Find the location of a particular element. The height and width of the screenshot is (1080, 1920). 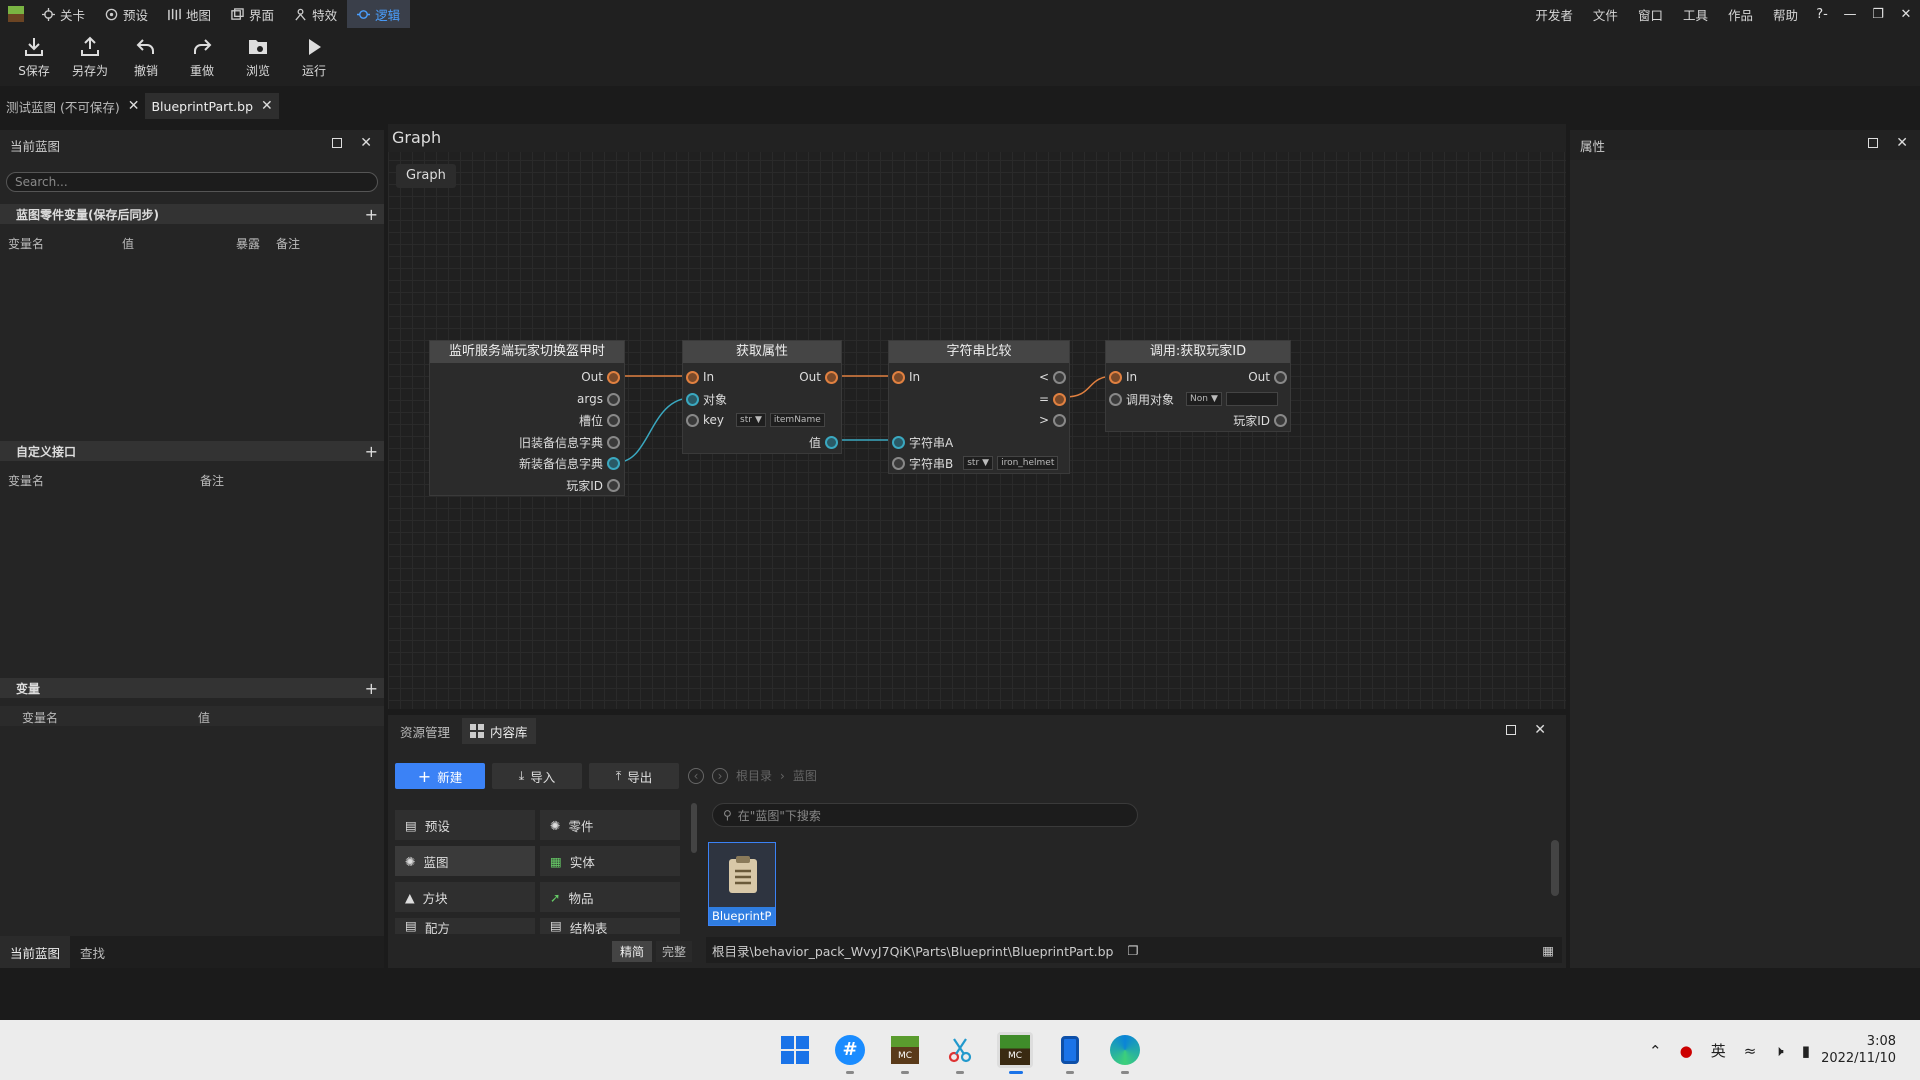

import-button: ⤓ 导入 is located at coordinates (537, 776).